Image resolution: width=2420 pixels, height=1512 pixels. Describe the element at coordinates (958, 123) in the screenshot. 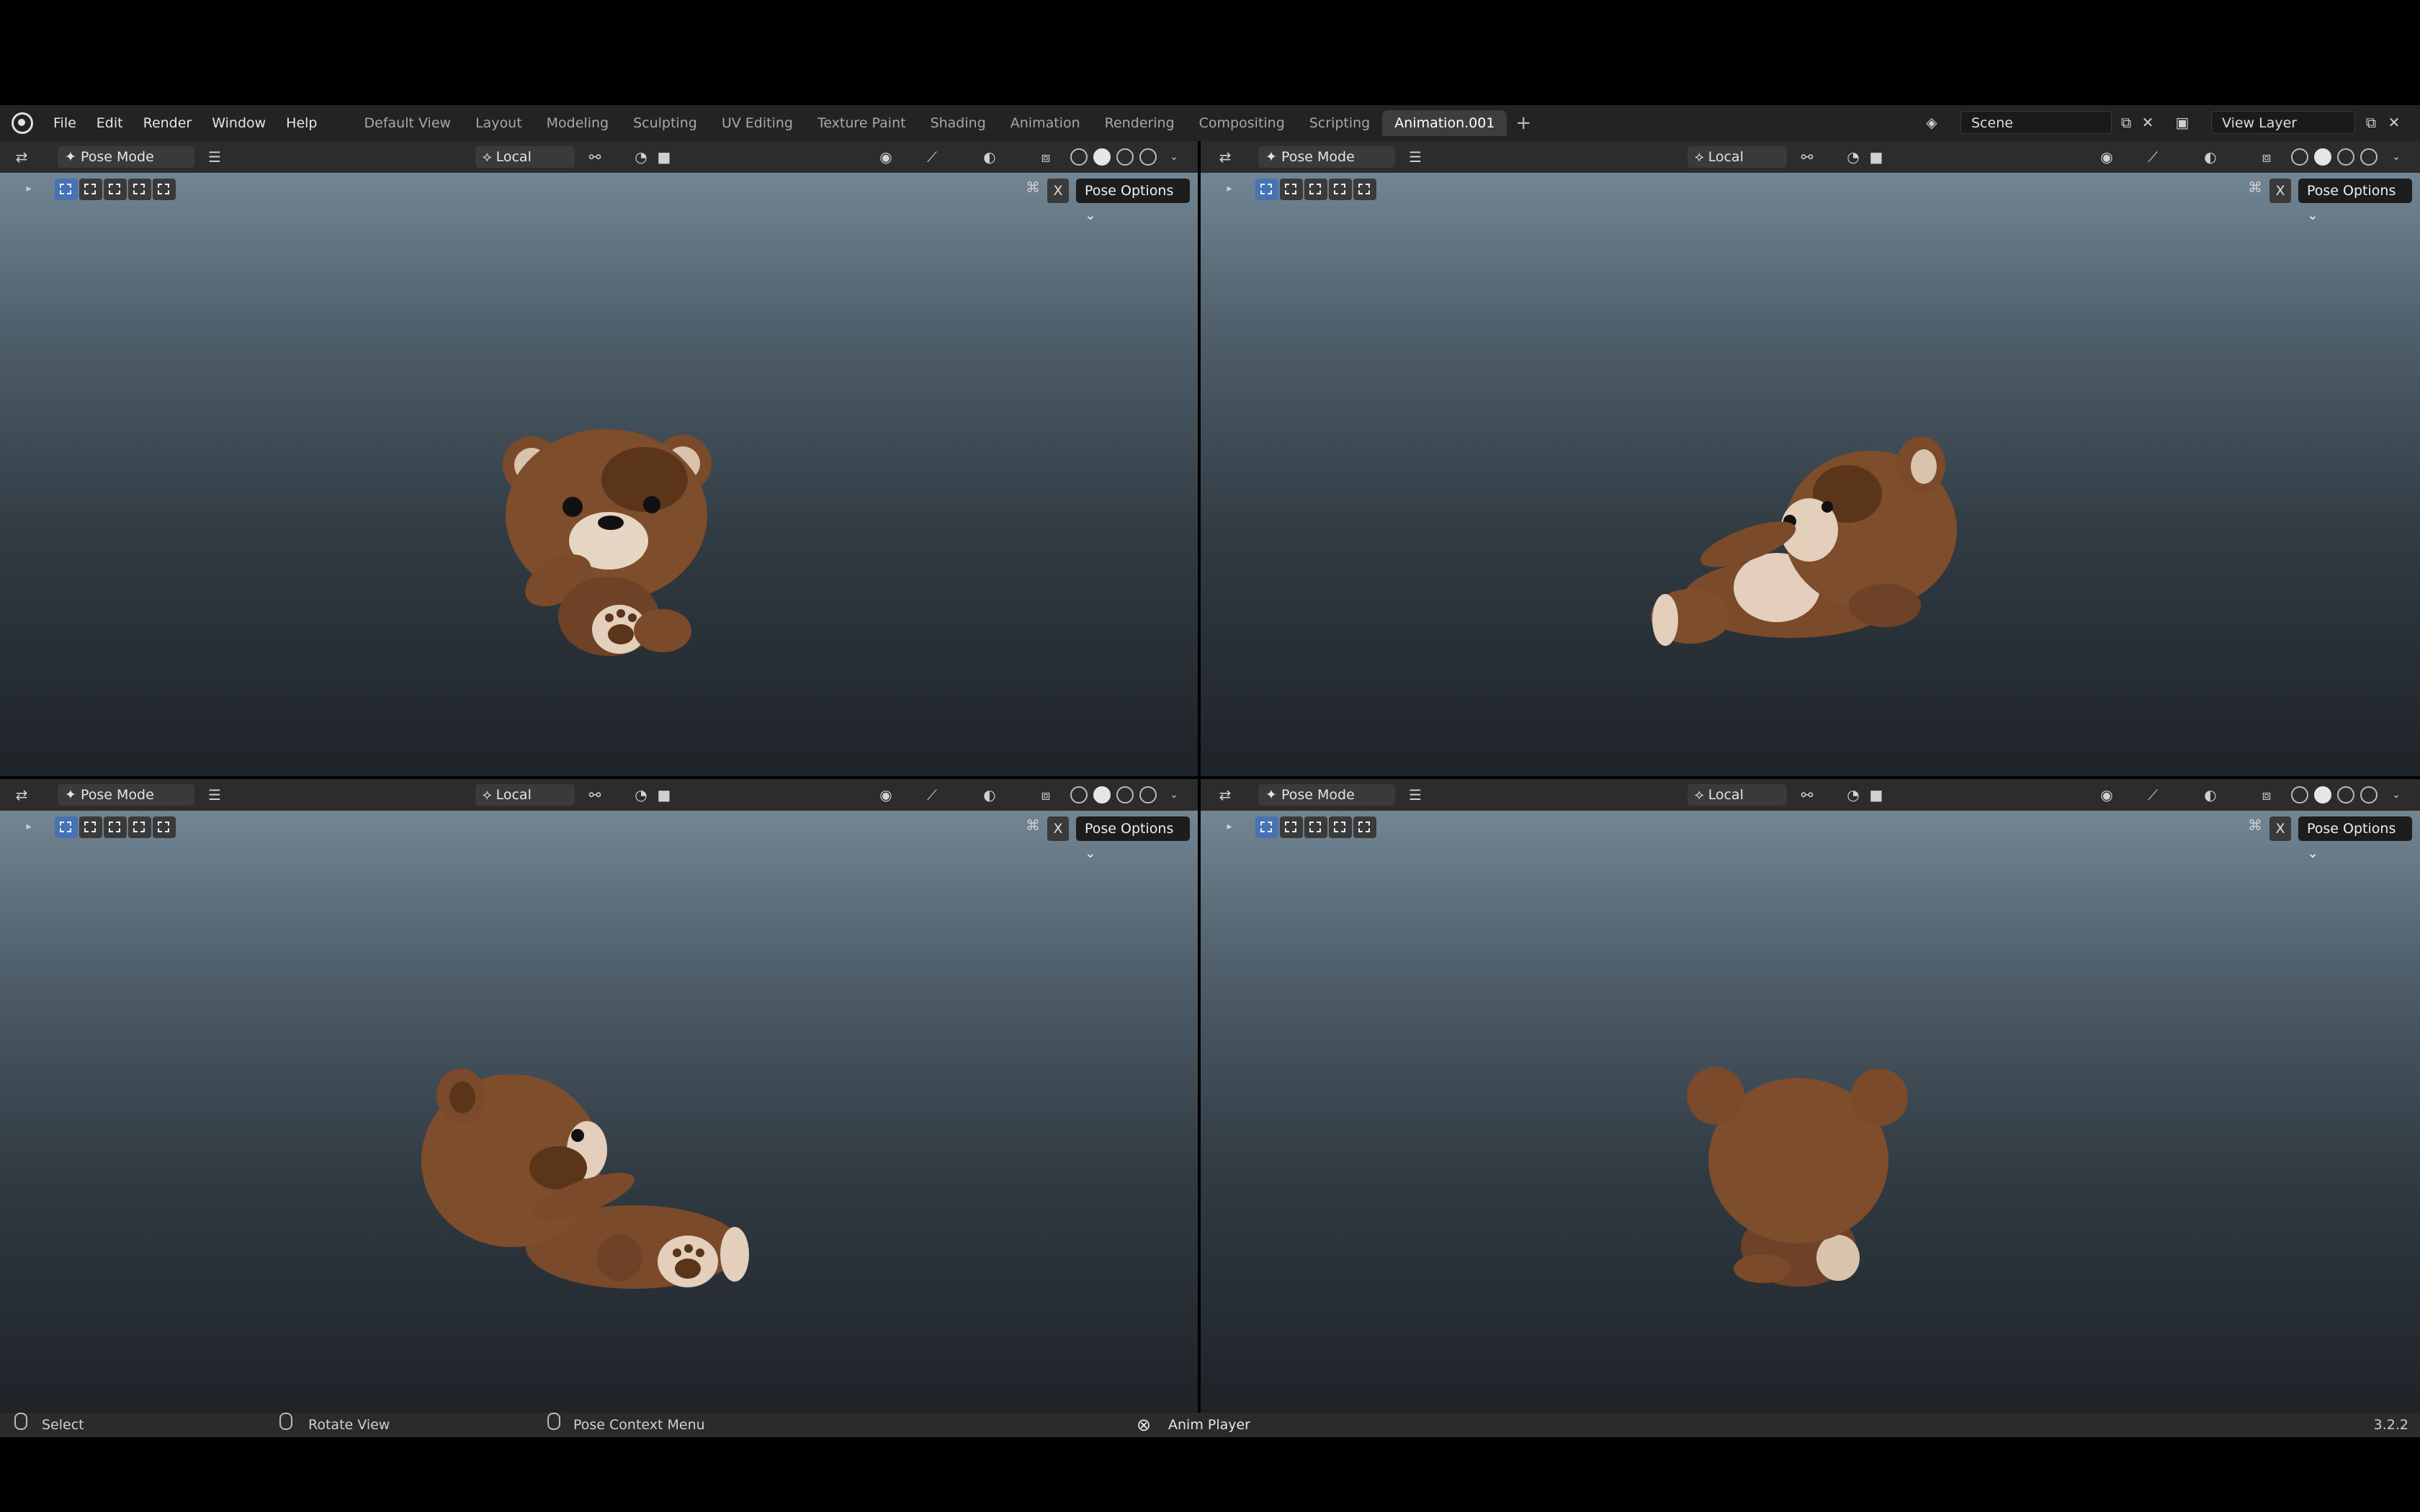

I see `tab-shading: Shading` at that location.